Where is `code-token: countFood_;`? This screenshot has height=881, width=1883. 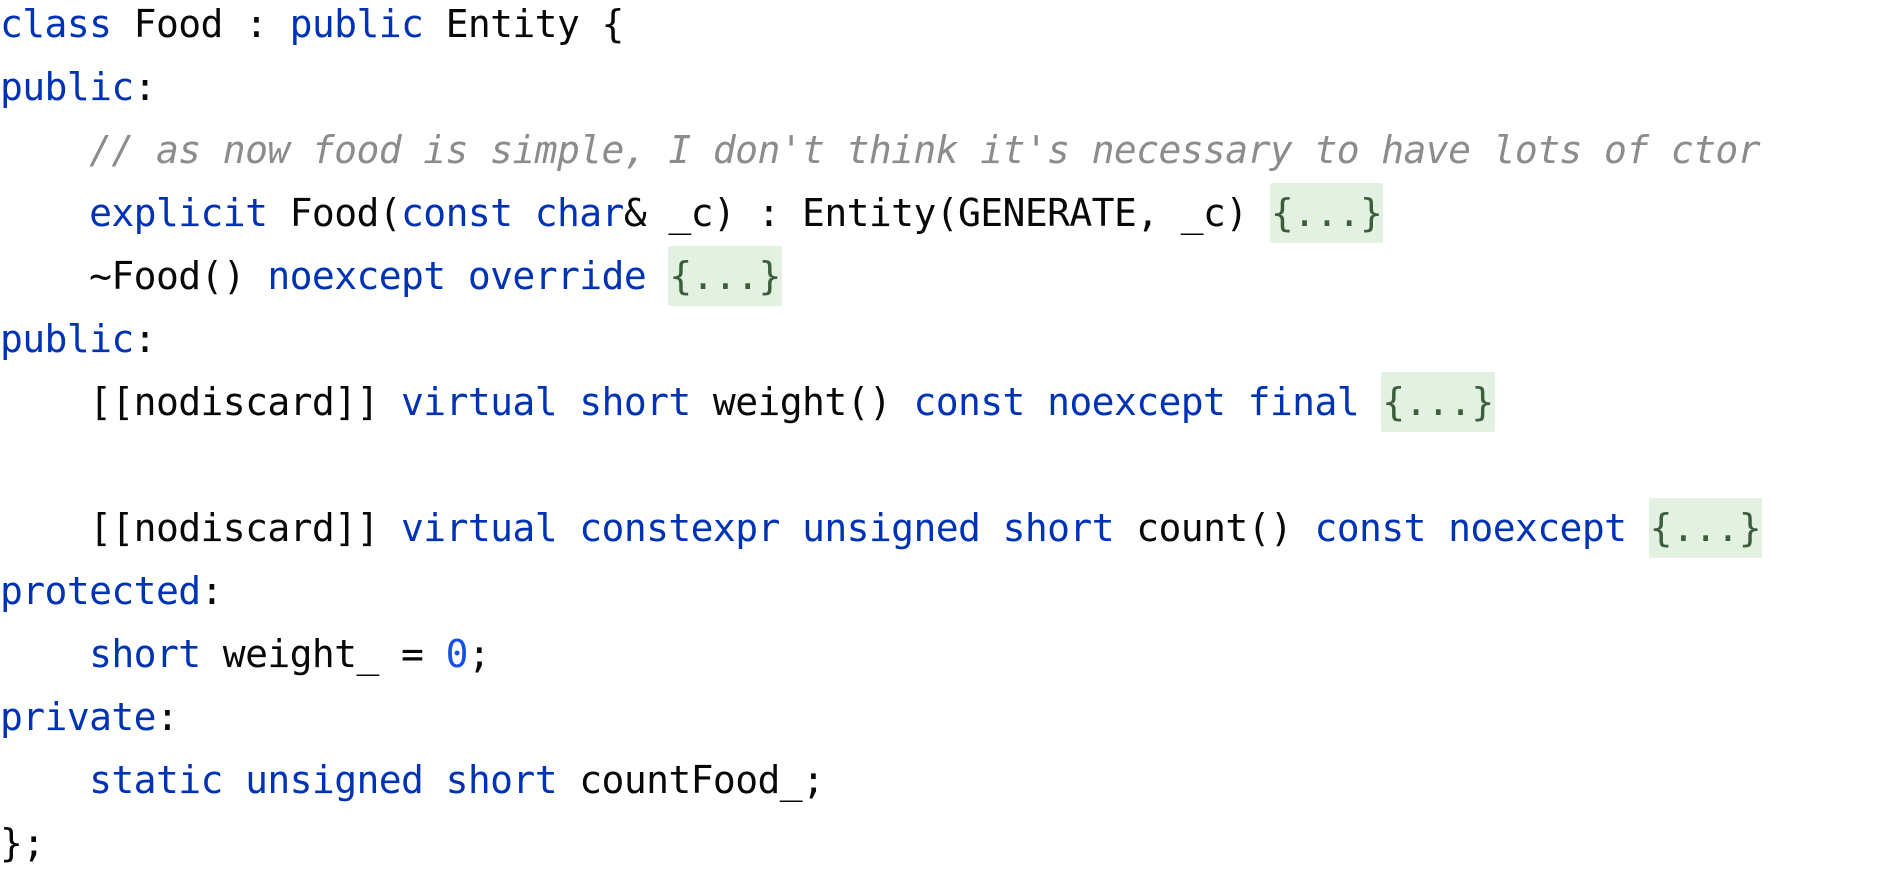
code-token: countFood_; is located at coordinates (690, 780).